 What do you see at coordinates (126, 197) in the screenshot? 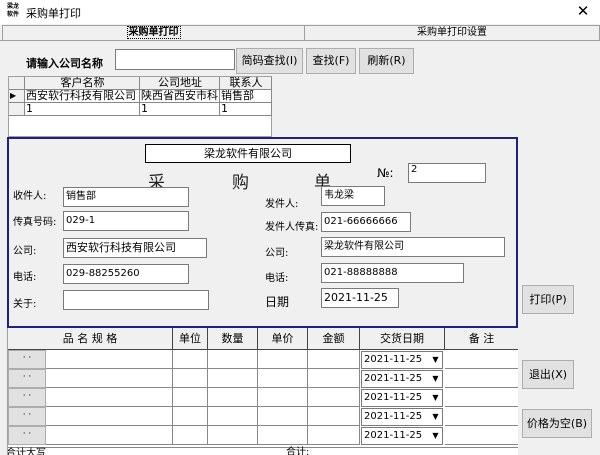
I see `receiver-input: 销售部` at bounding box center [126, 197].